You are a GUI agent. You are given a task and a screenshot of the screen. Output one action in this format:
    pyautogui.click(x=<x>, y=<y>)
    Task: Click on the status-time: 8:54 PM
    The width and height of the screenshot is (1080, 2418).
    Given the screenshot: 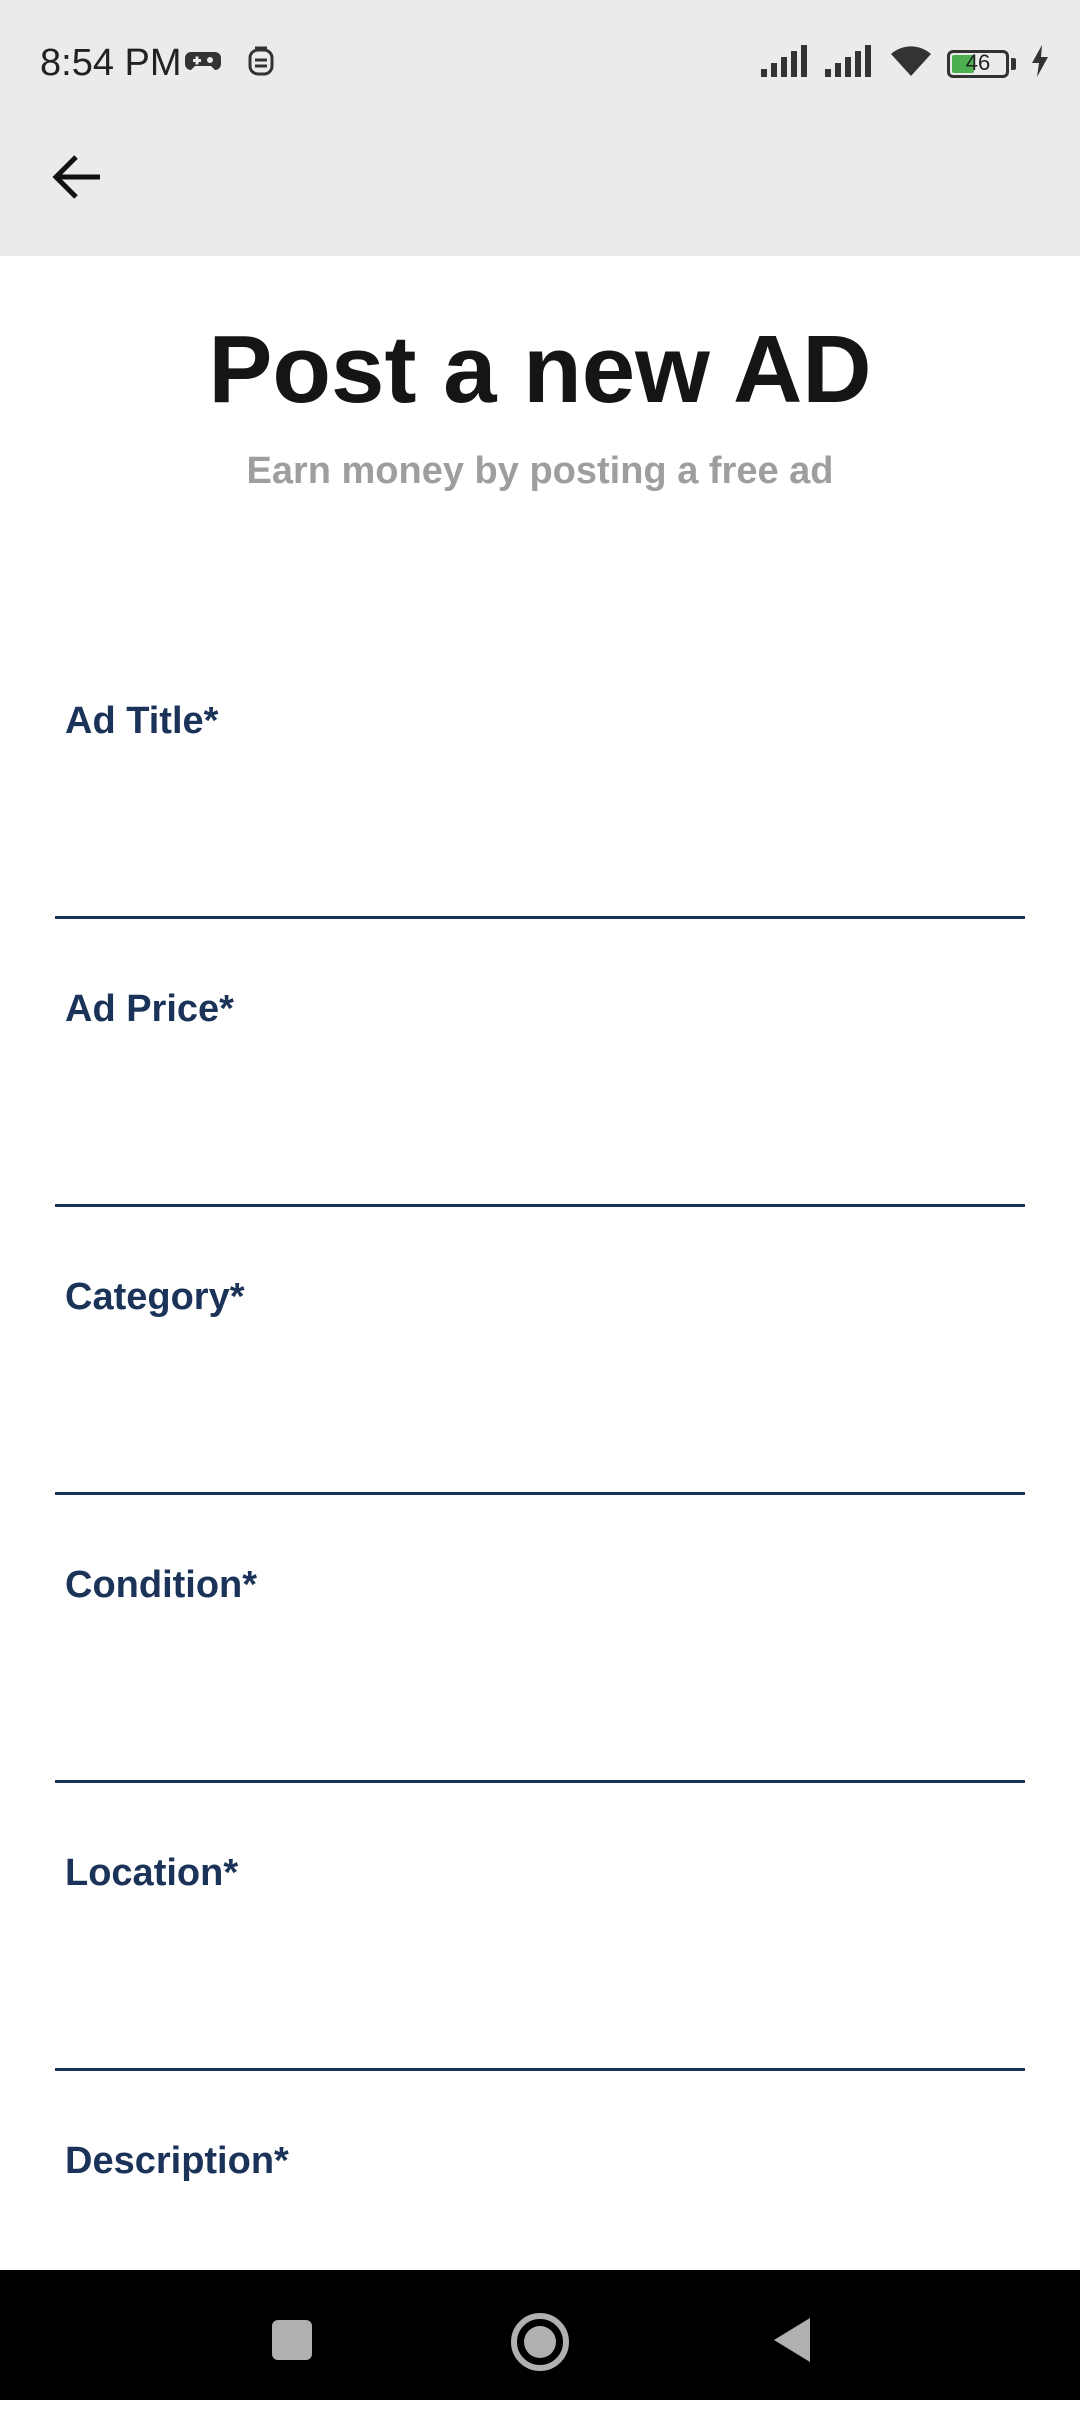 What is the action you would take?
    pyautogui.click(x=111, y=63)
    